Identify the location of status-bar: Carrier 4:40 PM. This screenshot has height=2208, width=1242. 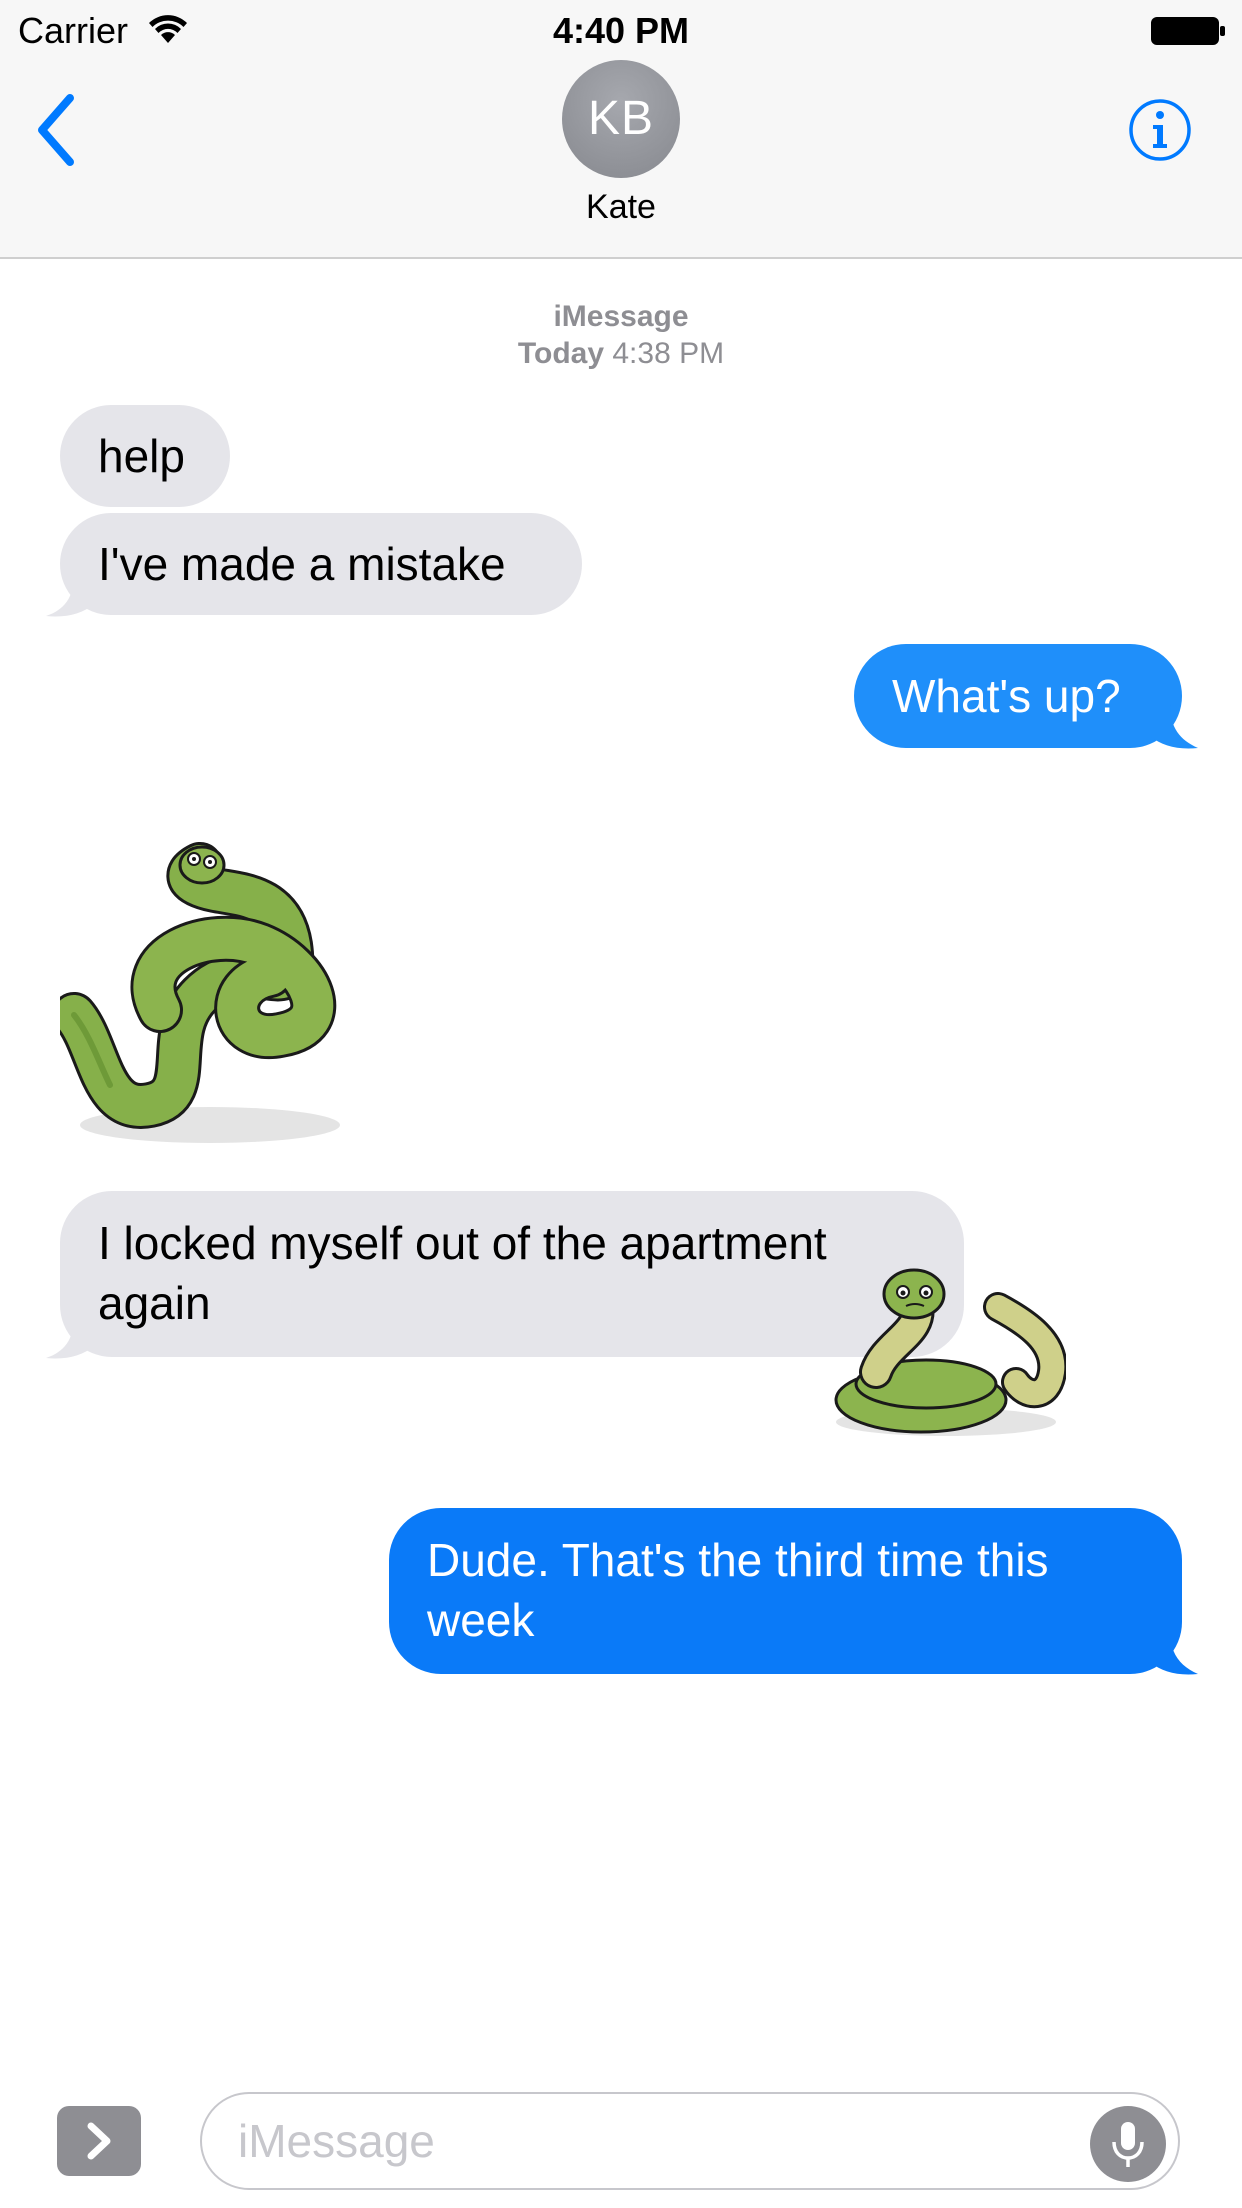
(621, 30).